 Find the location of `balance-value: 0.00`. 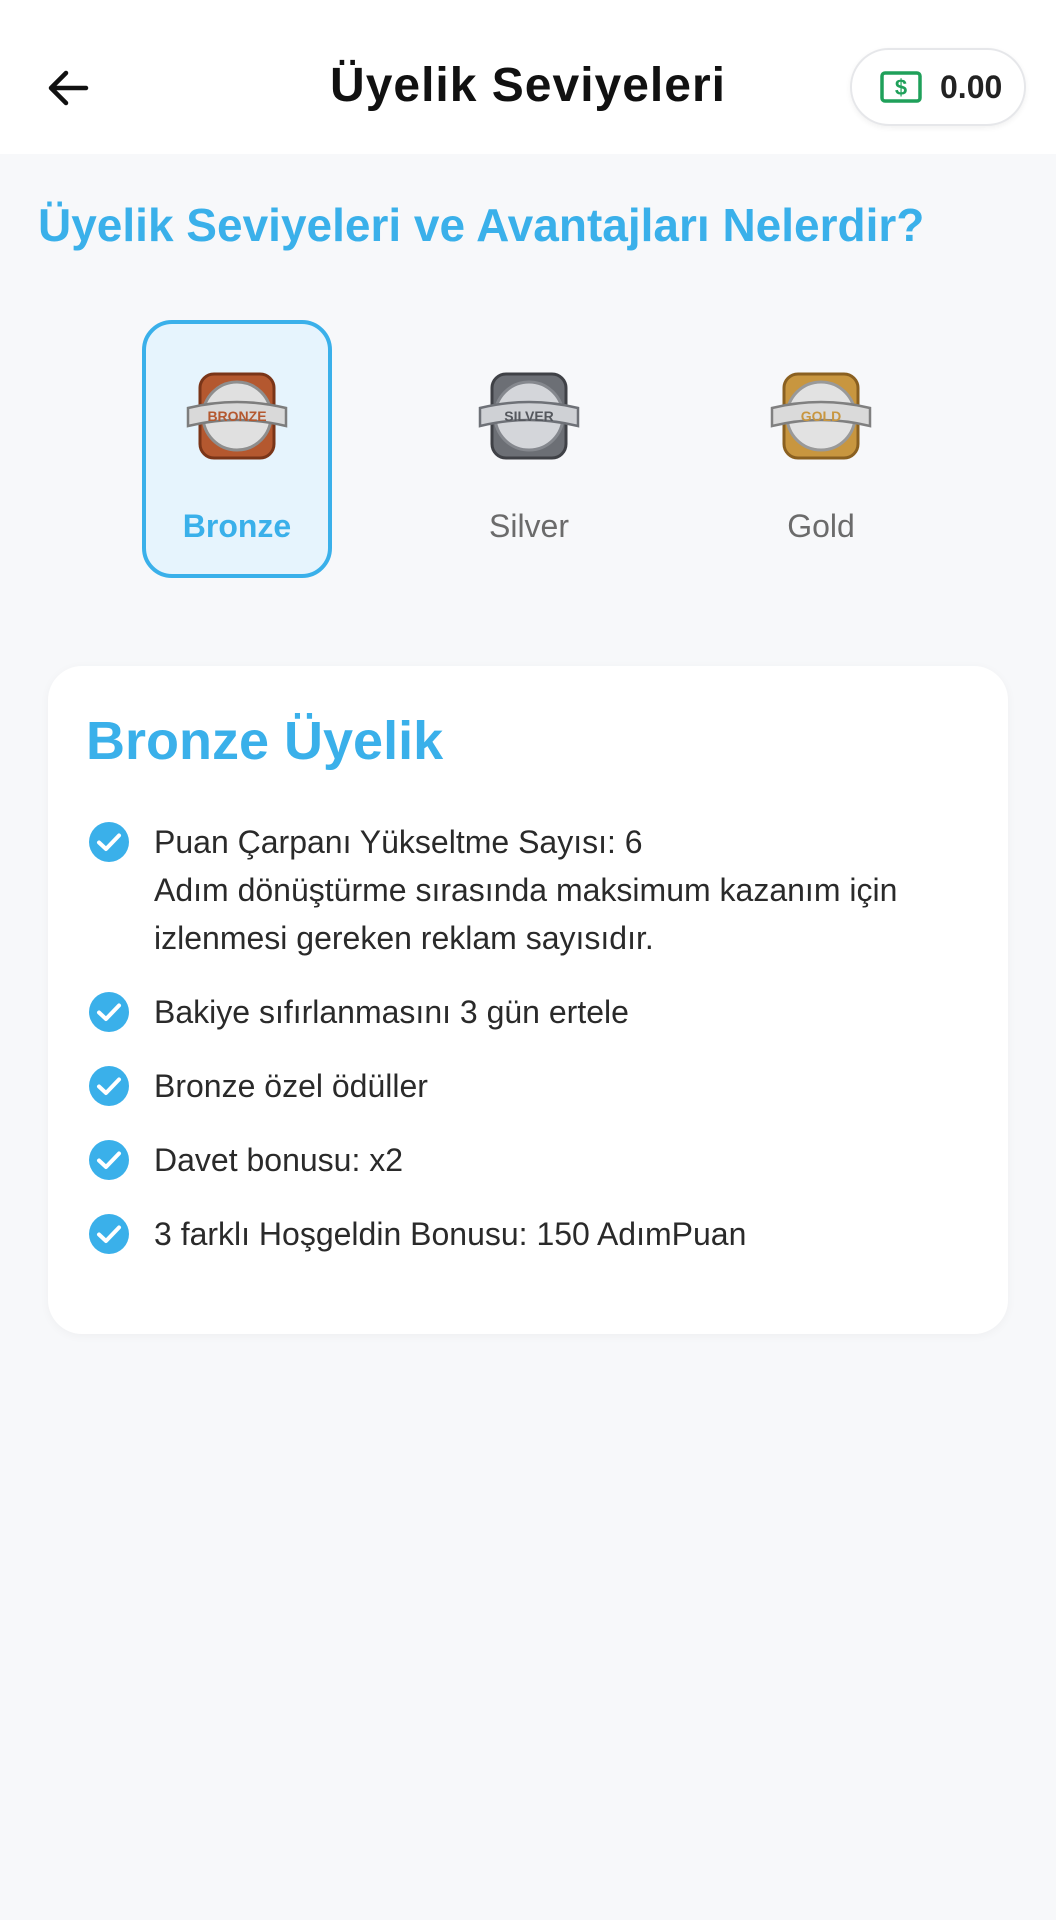

balance-value: 0.00 is located at coordinates (971, 86).